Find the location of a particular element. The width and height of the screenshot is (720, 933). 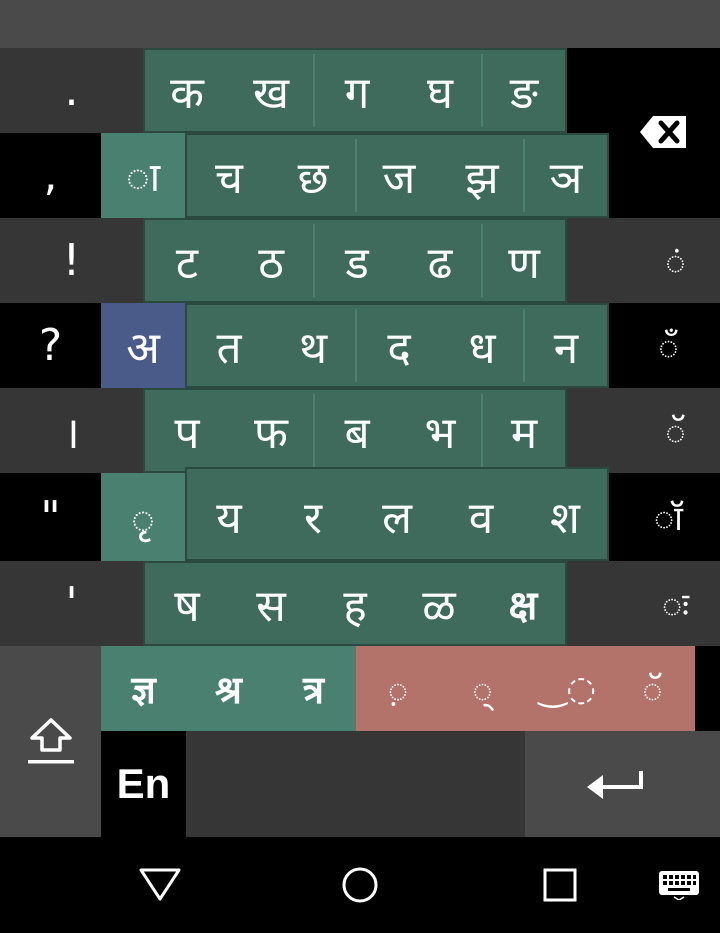

key-label: " is located at coordinates (50, 517).